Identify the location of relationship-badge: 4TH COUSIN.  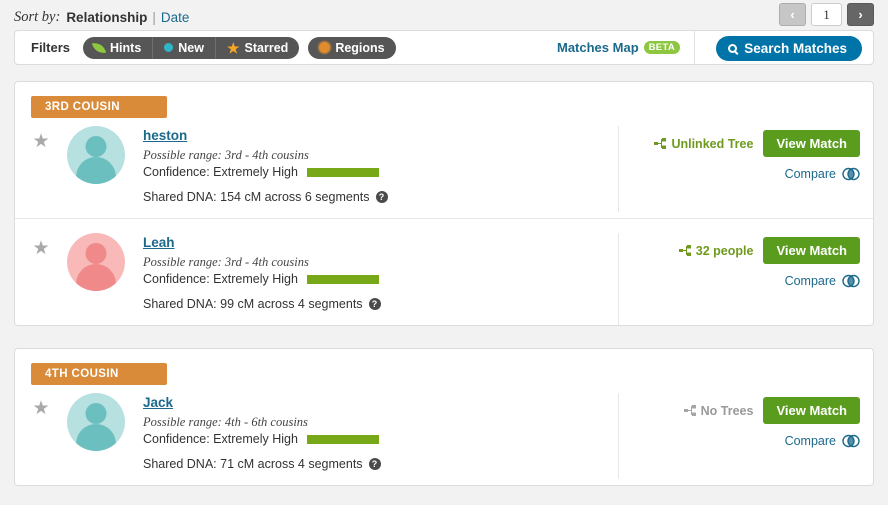
(99, 374).